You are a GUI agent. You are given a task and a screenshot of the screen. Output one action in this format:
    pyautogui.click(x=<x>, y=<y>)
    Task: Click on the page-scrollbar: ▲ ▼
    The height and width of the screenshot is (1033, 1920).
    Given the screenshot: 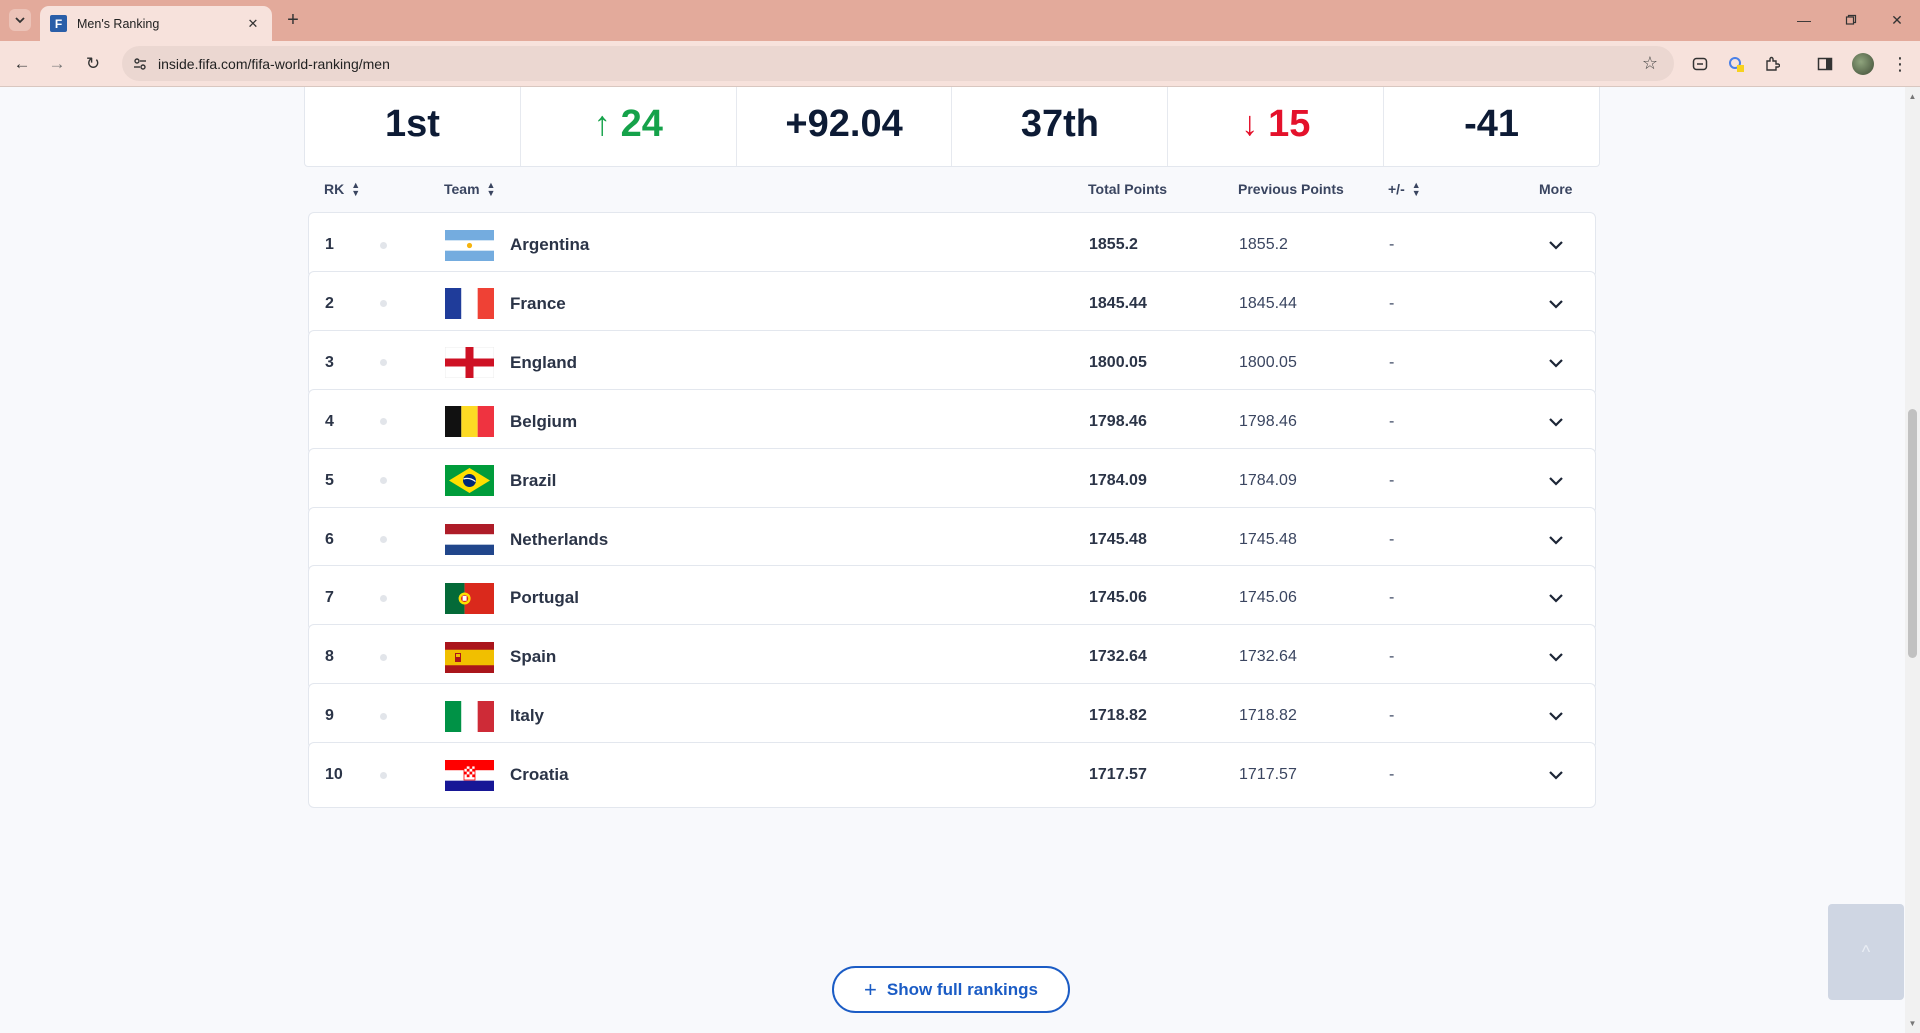 What is the action you would take?
    pyautogui.click(x=1912, y=560)
    